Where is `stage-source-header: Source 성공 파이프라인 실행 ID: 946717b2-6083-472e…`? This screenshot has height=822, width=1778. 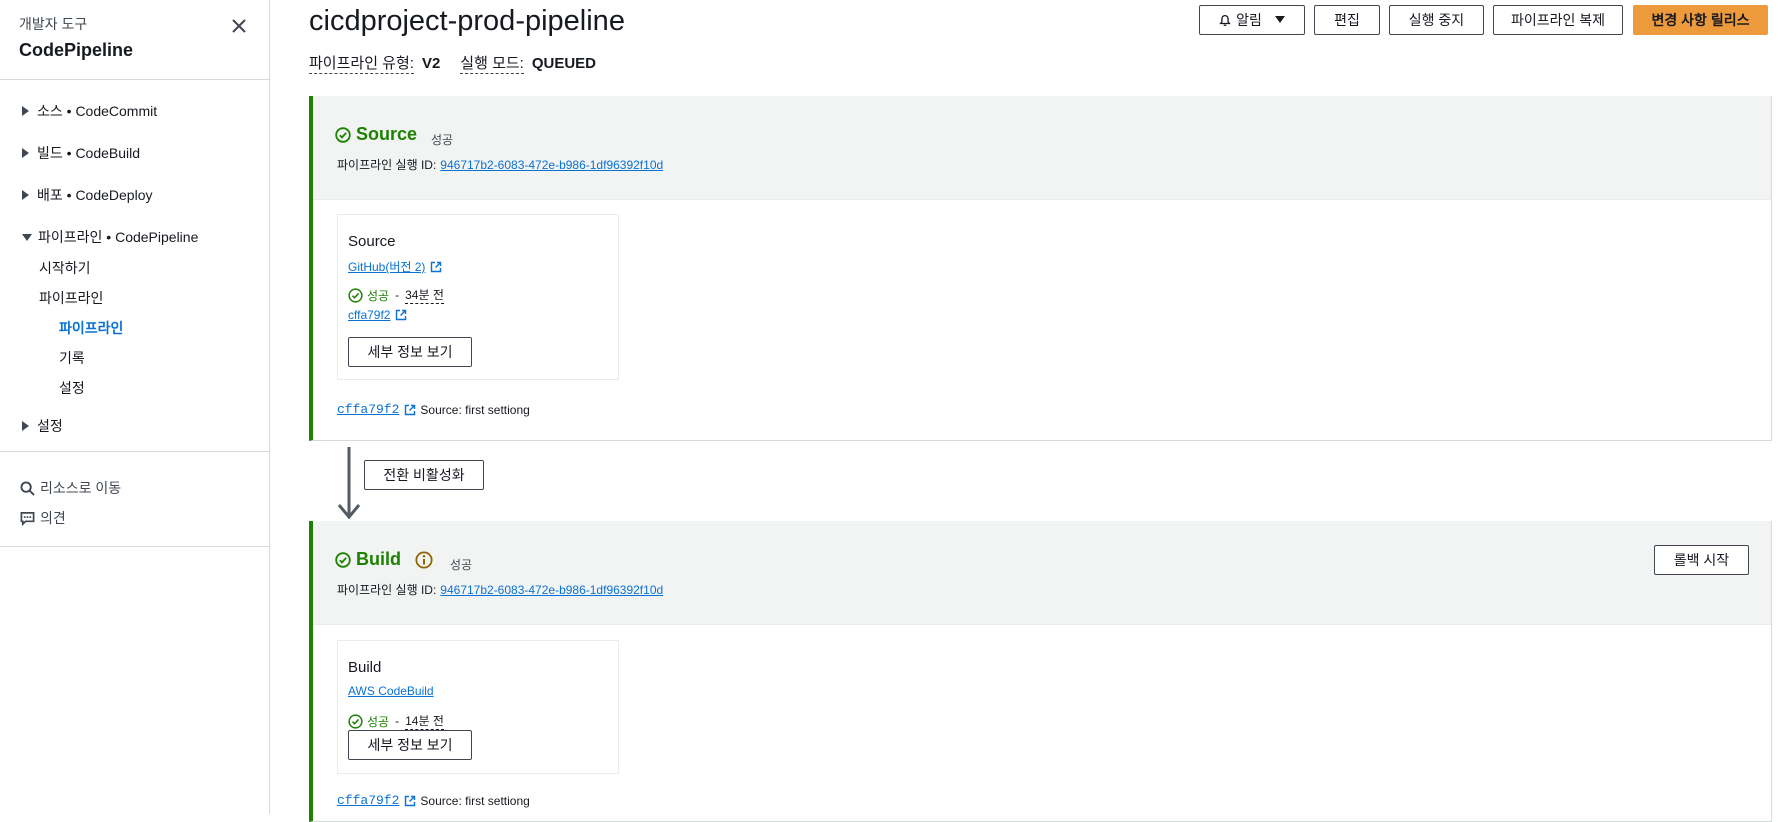 stage-source-header: Source 성공 파이프라인 실행 ID: 946717b2-6083-472e… is located at coordinates (1042, 148).